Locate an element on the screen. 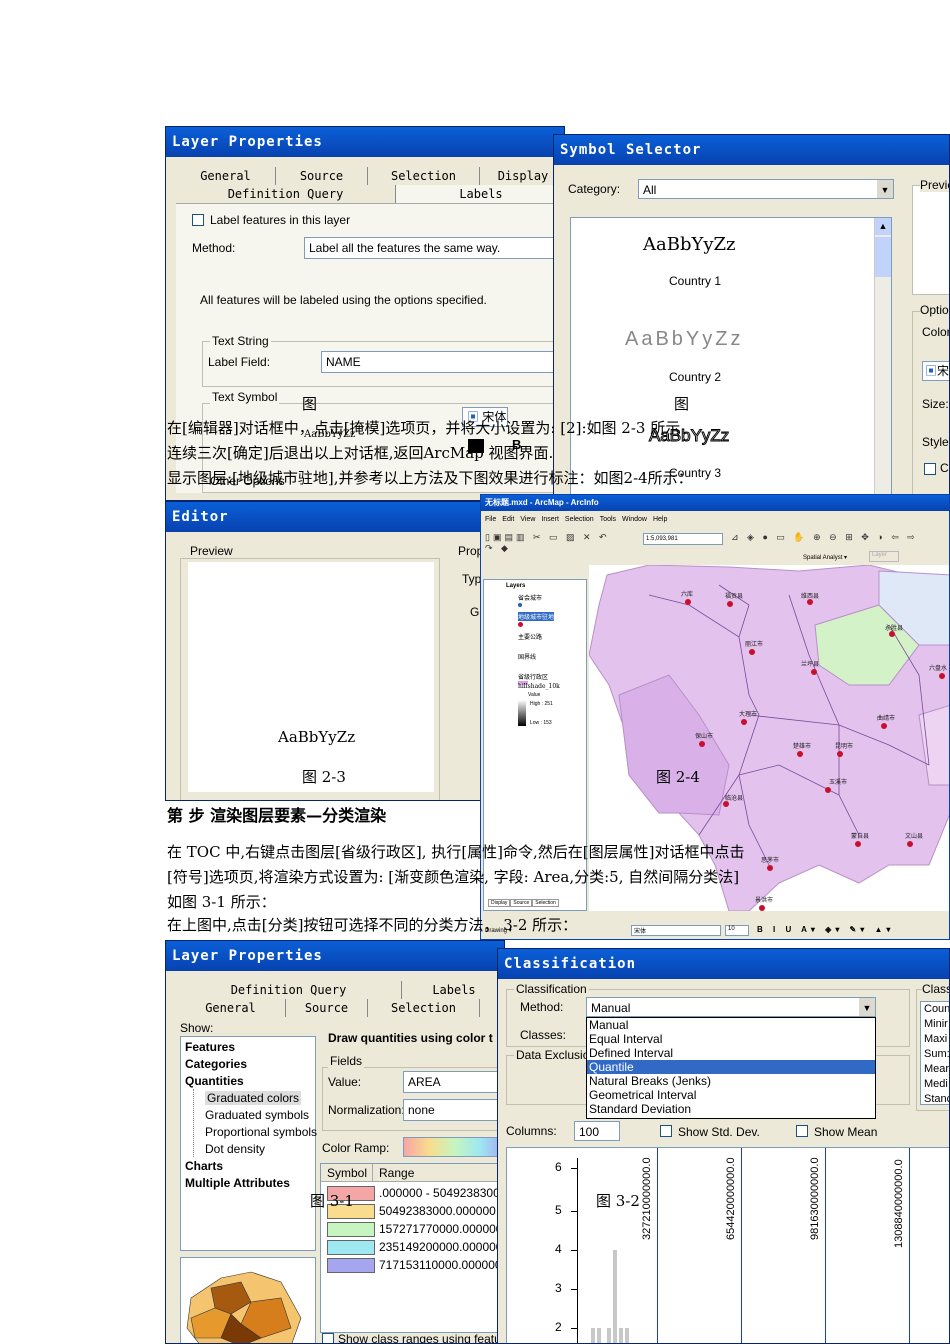 The width and height of the screenshot is (950, 1344). show-class-ranges-checkbox is located at coordinates (328, 1338).